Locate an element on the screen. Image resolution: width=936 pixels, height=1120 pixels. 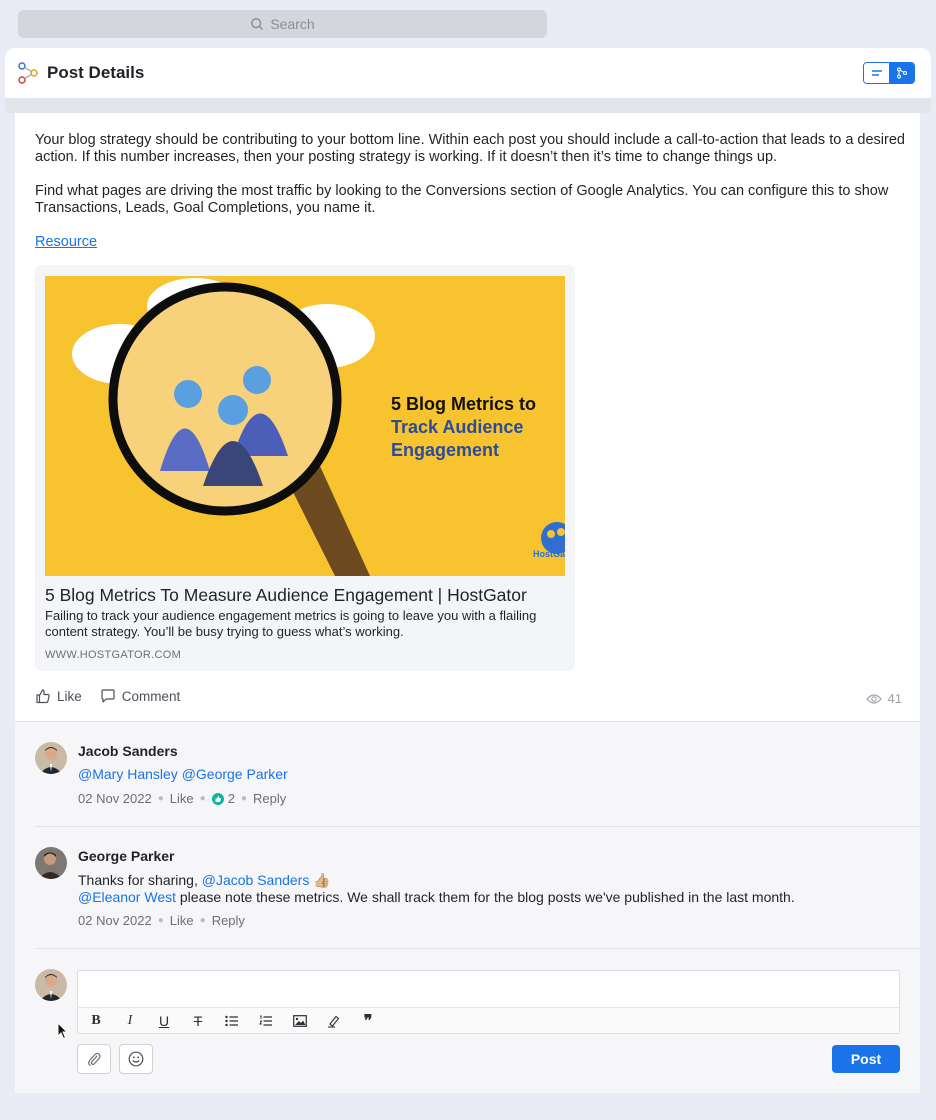
highlight-icon is located at coordinates (334, 1021).